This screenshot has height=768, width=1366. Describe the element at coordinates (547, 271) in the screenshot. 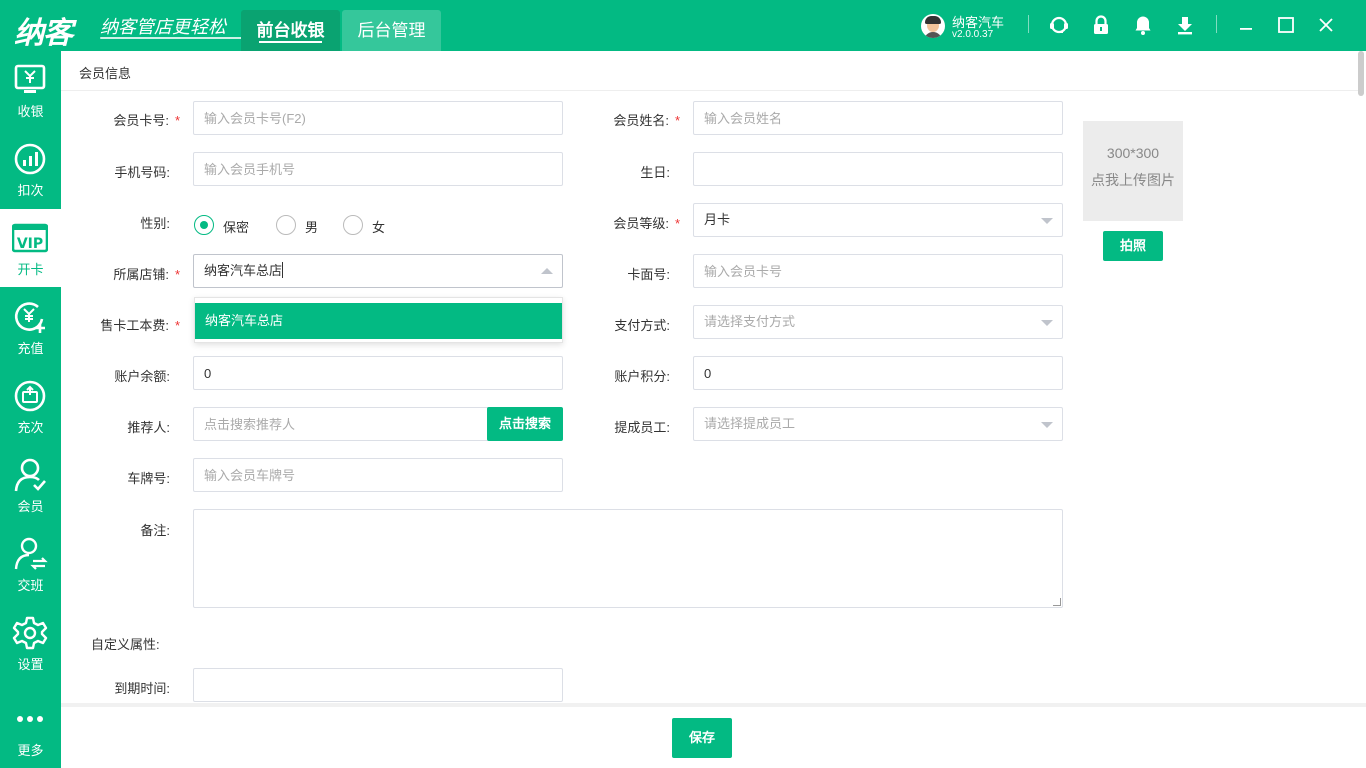

I see `chevron-up-icon` at that location.